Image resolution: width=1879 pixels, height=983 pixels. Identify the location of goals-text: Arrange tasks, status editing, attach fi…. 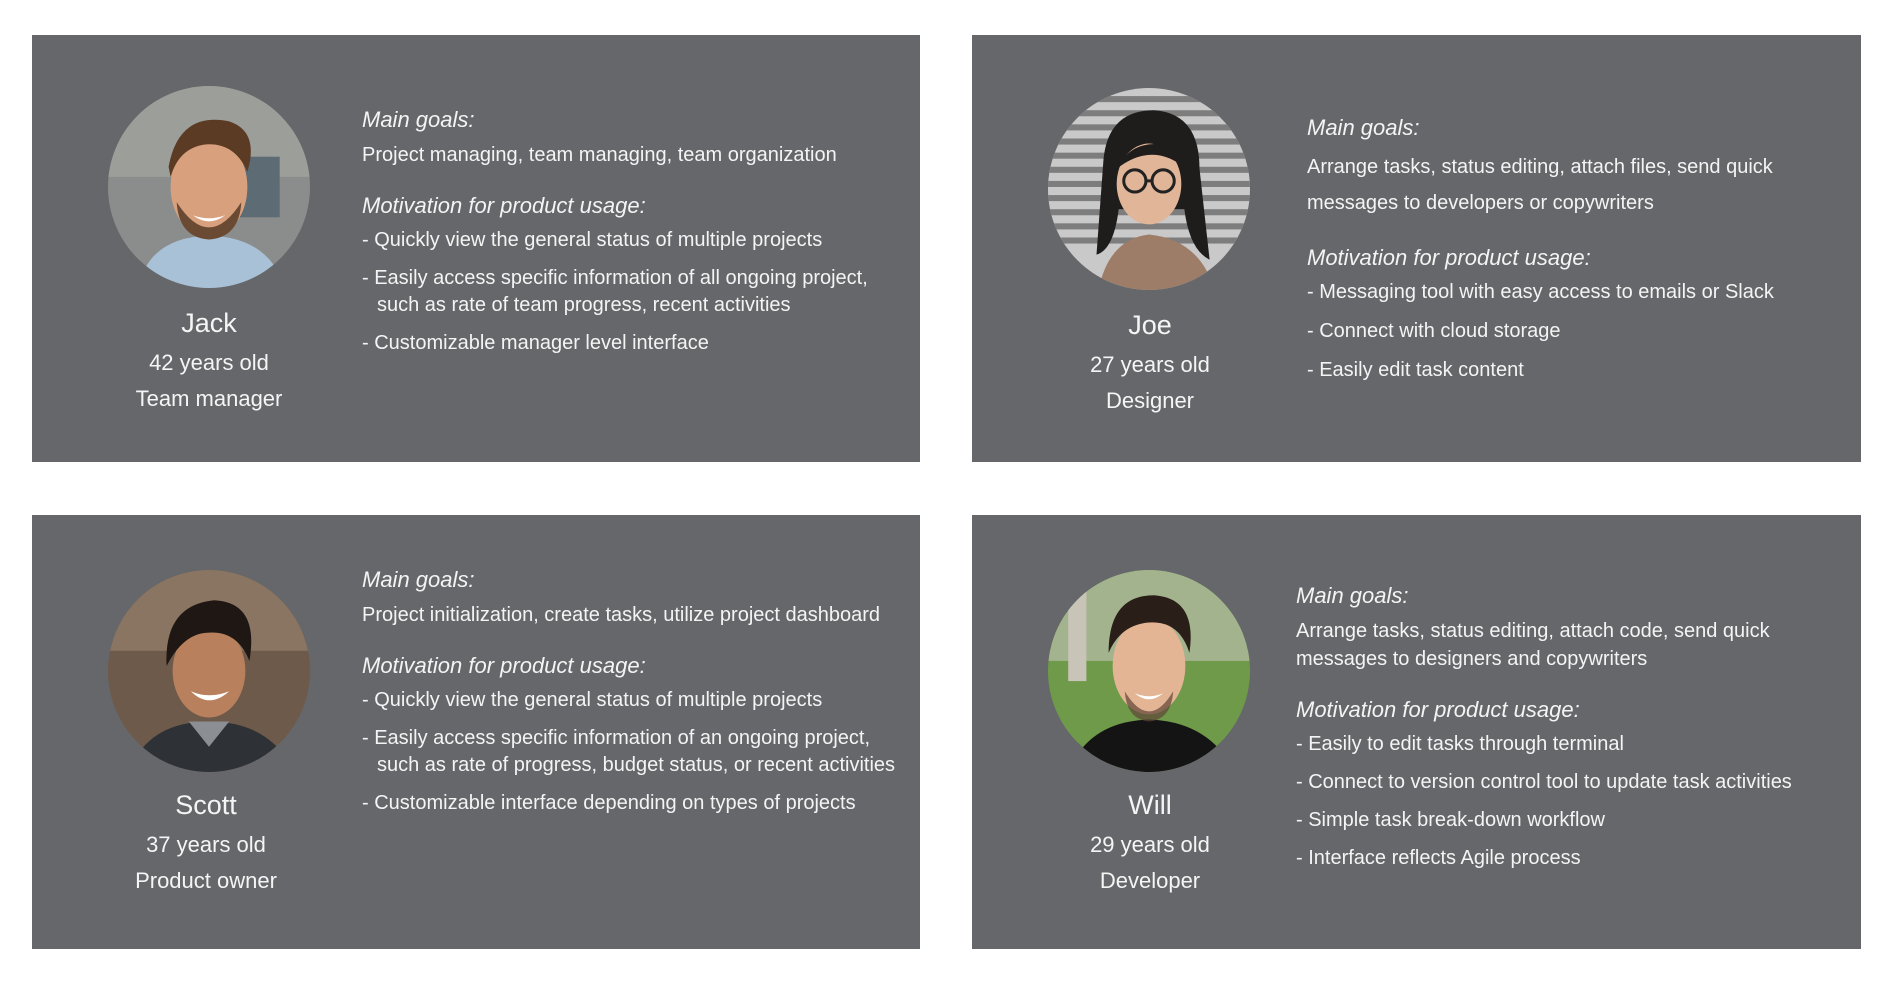
(1540, 185).